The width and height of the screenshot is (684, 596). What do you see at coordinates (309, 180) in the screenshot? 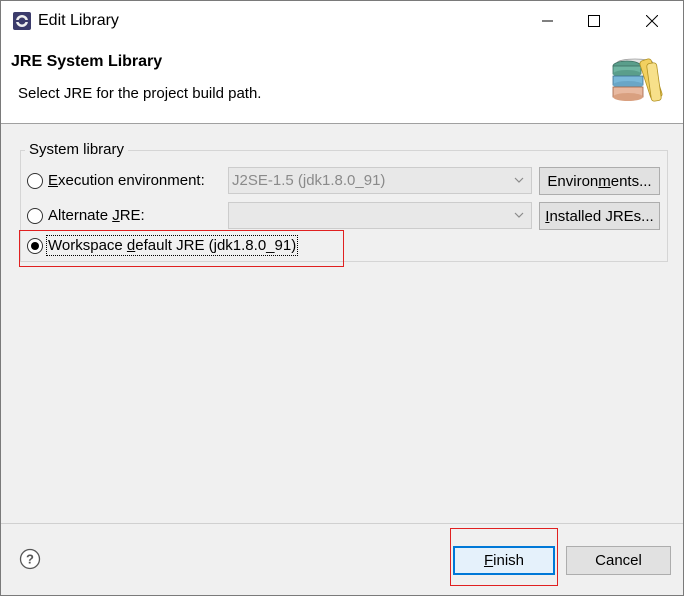
I see `combo-value: J2SE-1.5 (jdk1.8.0_91)` at bounding box center [309, 180].